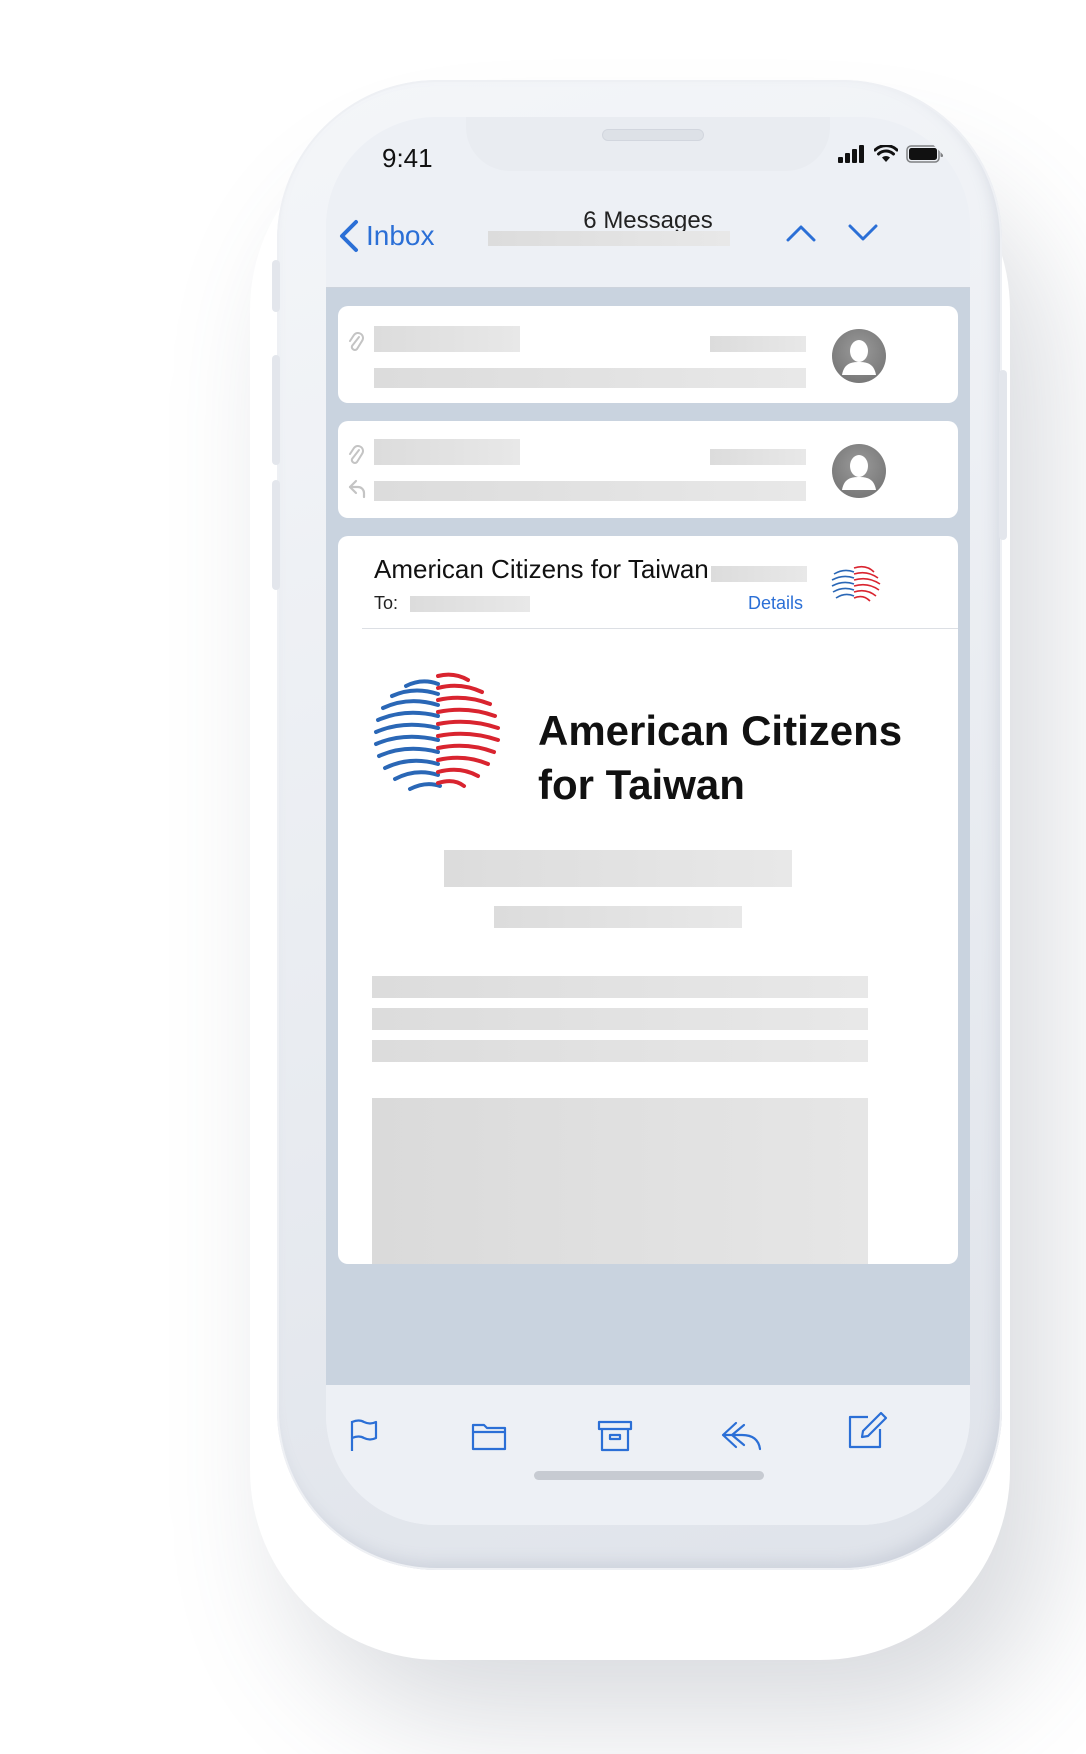 This screenshot has height=1754, width=1086. I want to click on flag-button, so click(364, 1437).